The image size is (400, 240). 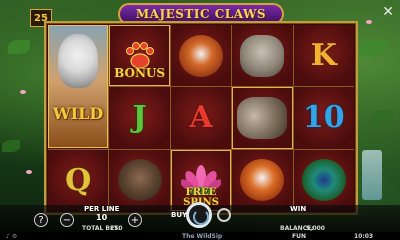 What do you see at coordinates (201, 14) in the screenshot?
I see `game-title: MAJESTIC CLAWS` at bounding box center [201, 14].